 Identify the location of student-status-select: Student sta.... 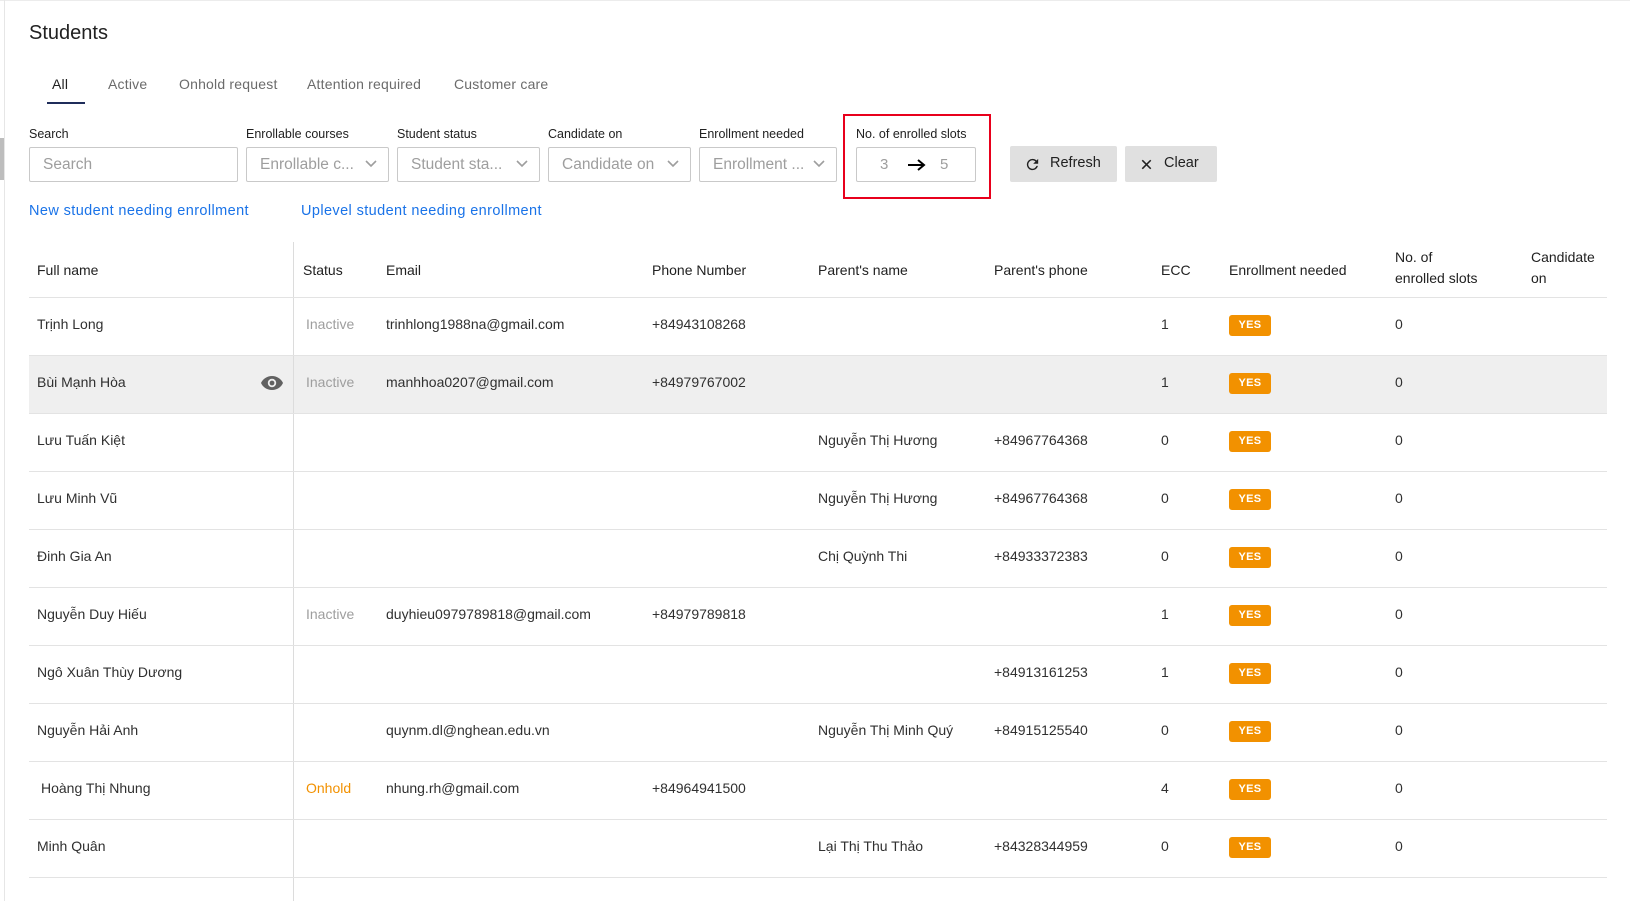
(468, 164).